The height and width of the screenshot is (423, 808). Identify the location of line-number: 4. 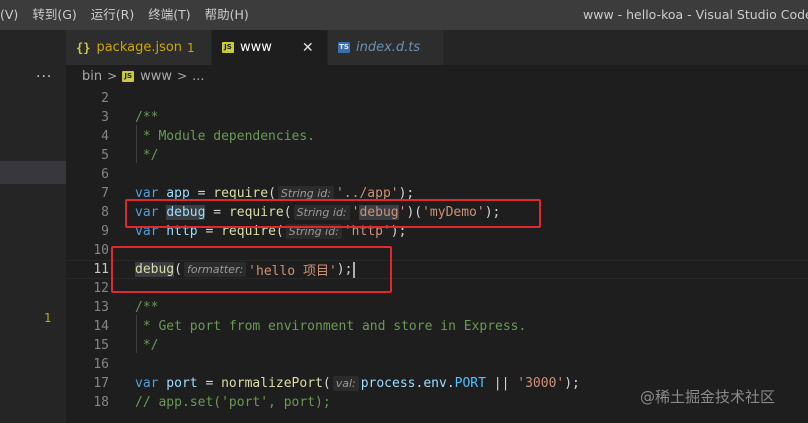
(105, 136).